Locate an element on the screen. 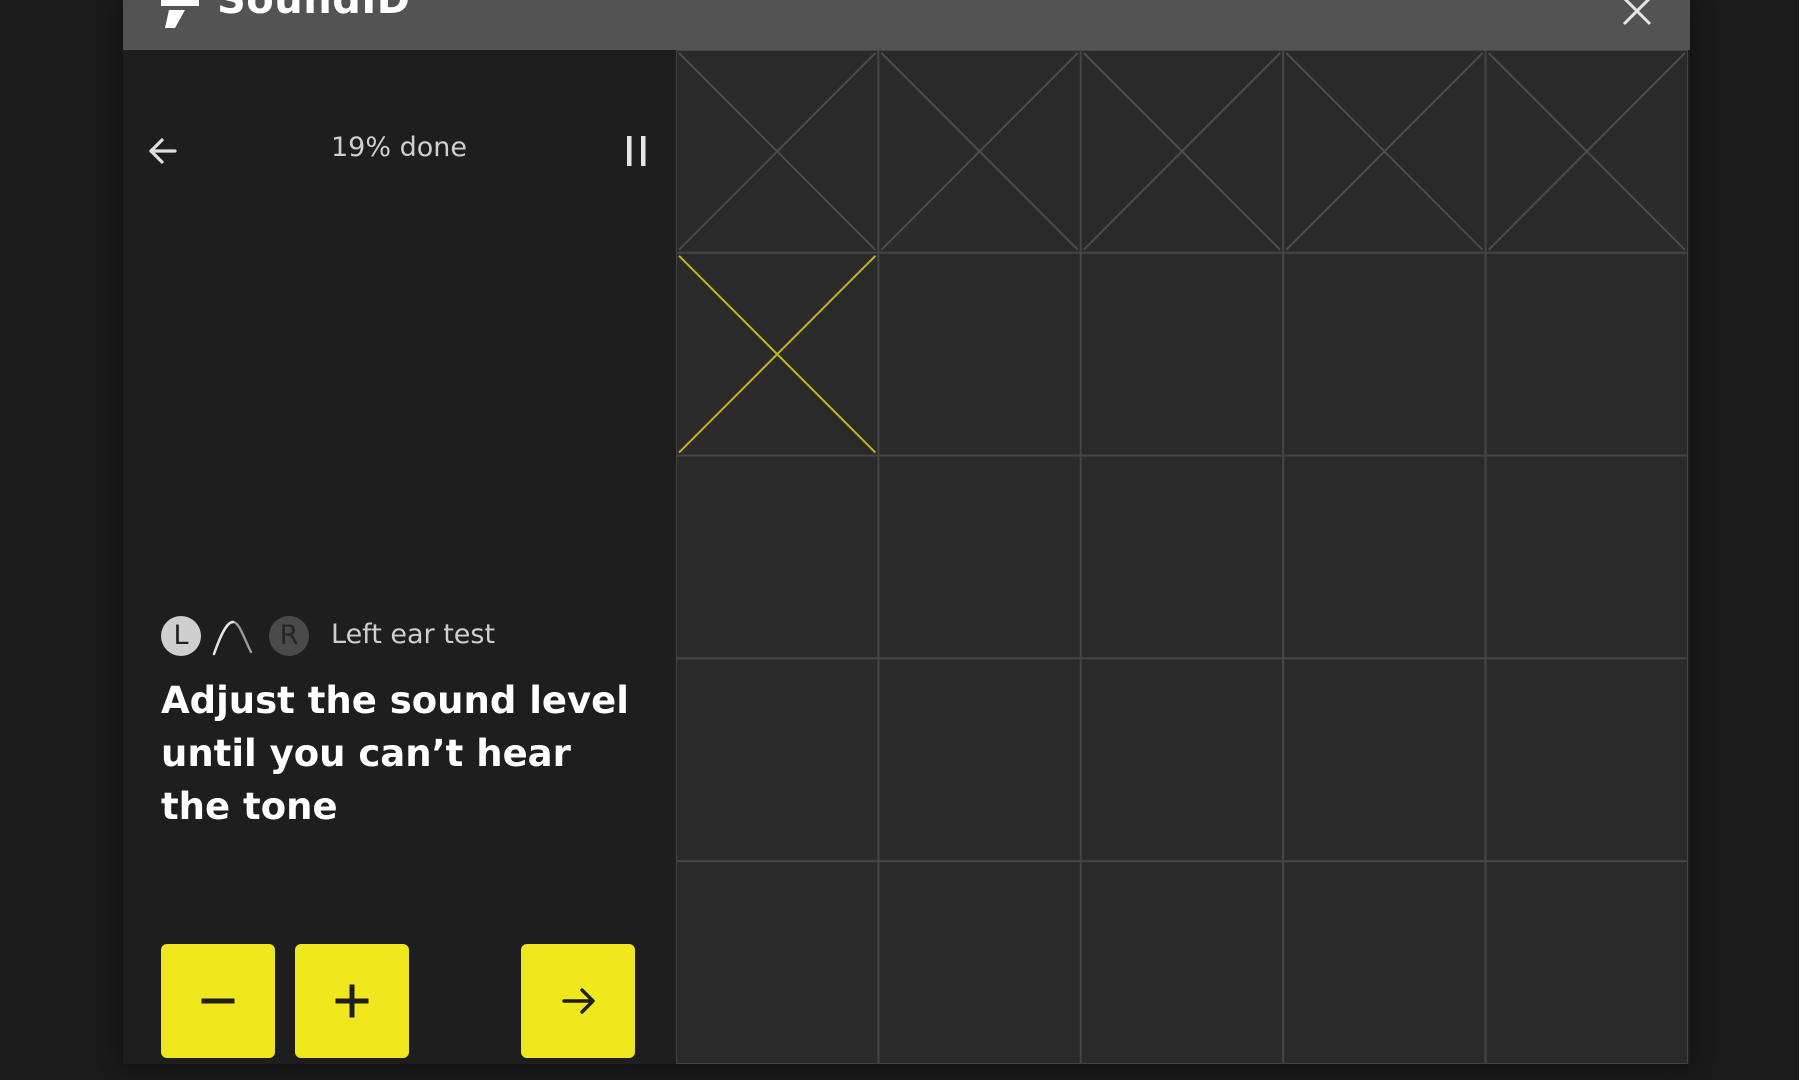 This screenshot has height=1080, width=1799. pause-icon is located at coordinates (637, 151).